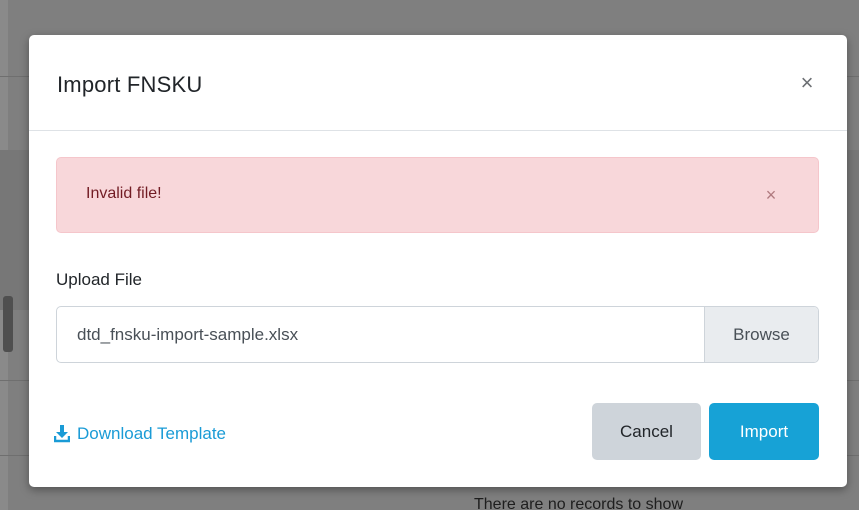 The image size is (859, 510). I want to click on modal-title: Import FNSKU, so click(130, 84).